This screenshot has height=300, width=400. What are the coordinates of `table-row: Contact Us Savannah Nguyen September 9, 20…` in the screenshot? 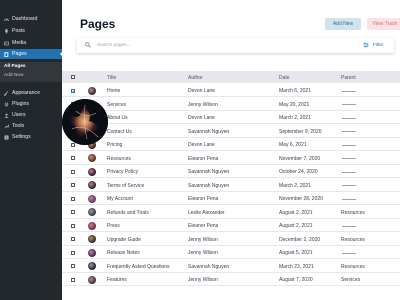 It's located at (231, 131).